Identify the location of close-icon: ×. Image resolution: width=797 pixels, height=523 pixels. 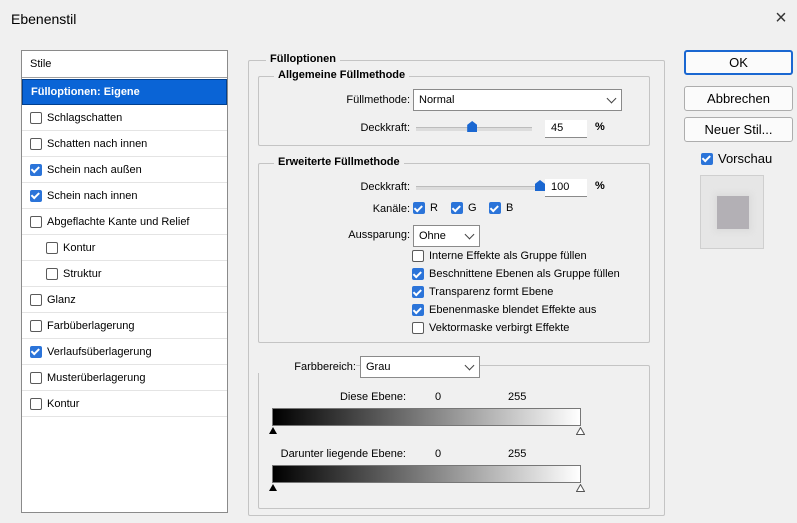
(781, 18).